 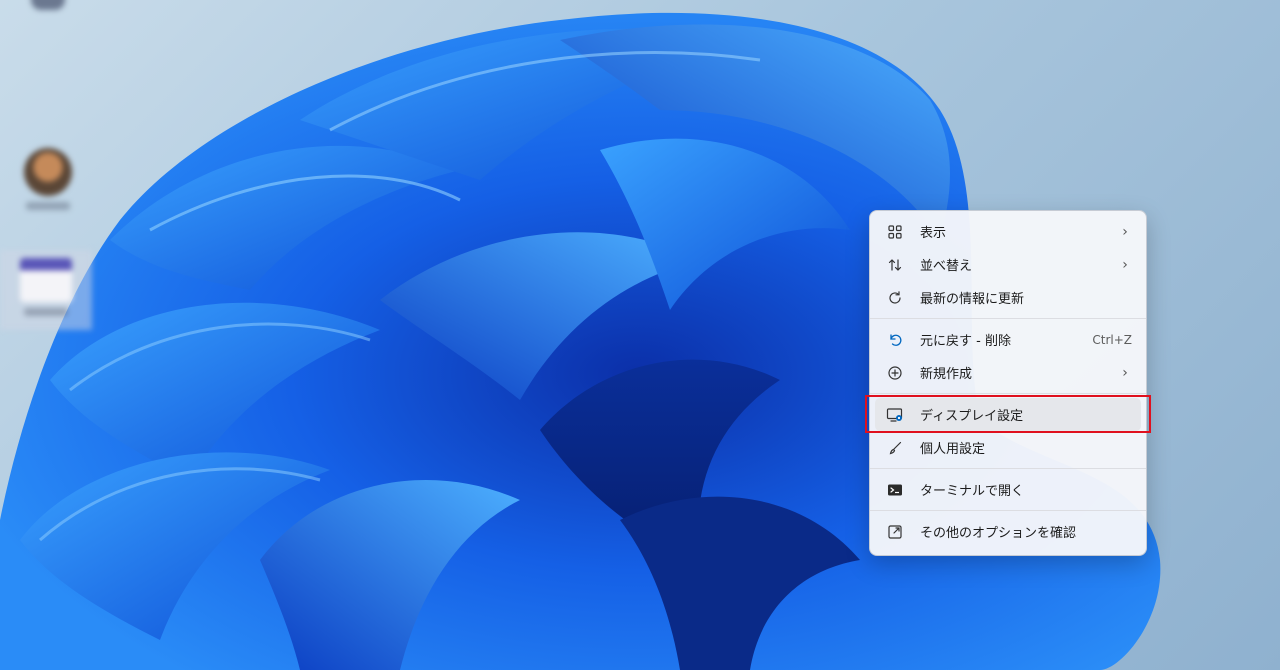 What do you see at coordinates (933, 233) in the screenshot?
I see `menu-item-label: 表示` at bounding box center [933, 233].